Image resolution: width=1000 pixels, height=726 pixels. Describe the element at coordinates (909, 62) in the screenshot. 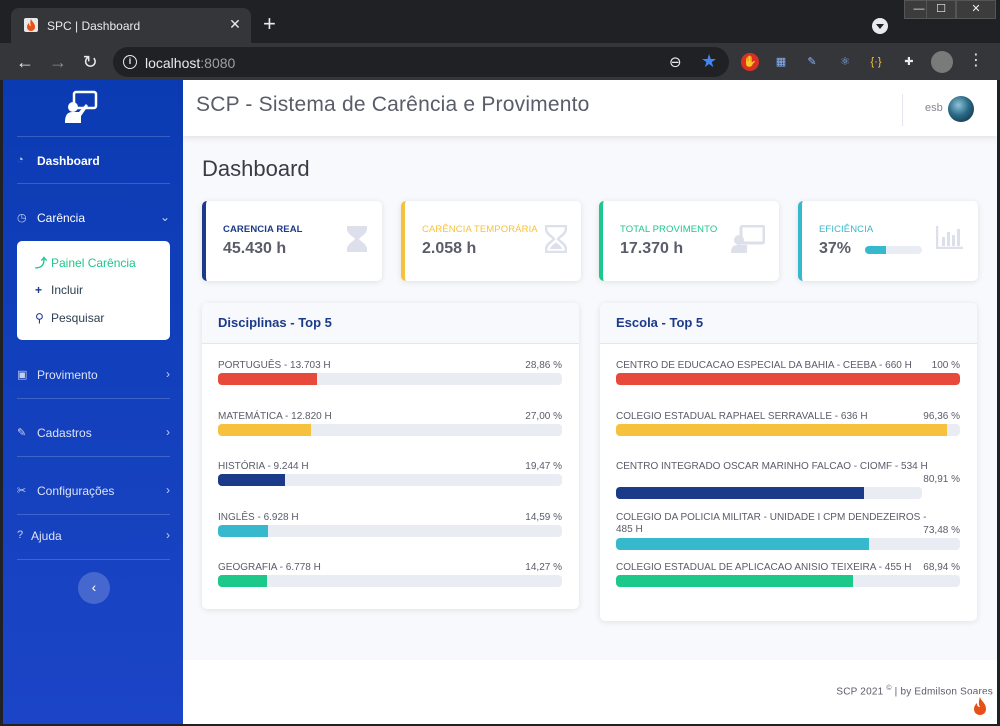

I see `extensions-puzzle-icon: ✚` at that location.